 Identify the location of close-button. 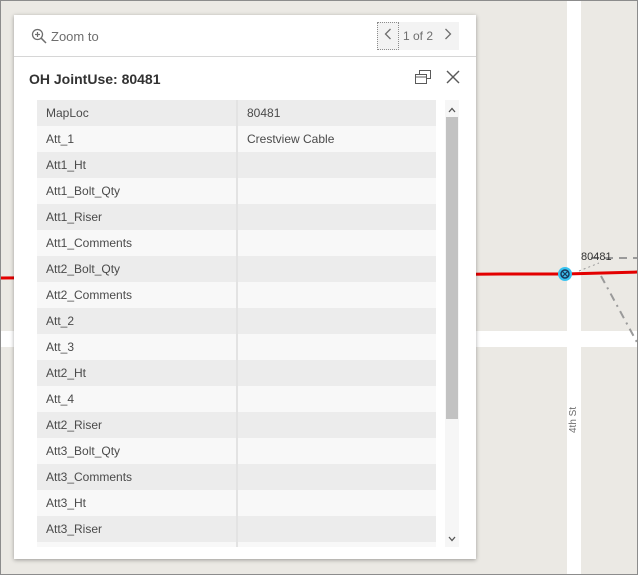
(453, 79).